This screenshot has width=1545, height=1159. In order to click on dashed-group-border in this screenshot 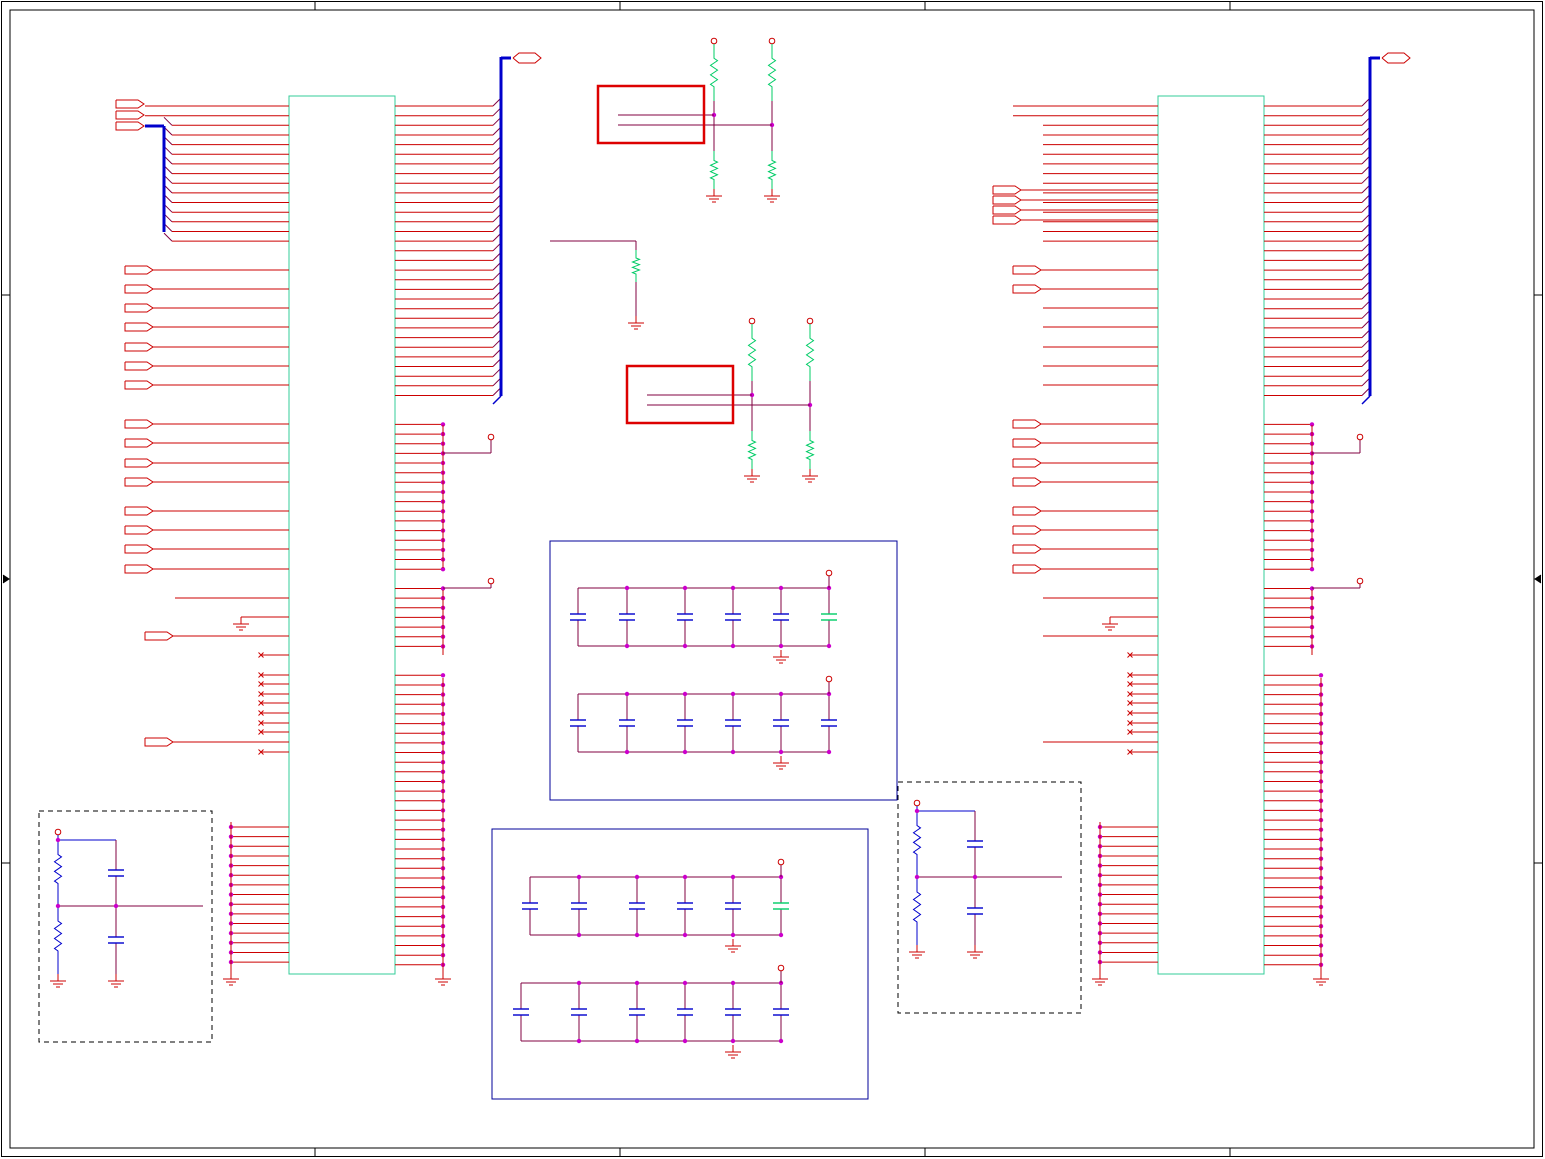, I will do `click(989, 897)`.